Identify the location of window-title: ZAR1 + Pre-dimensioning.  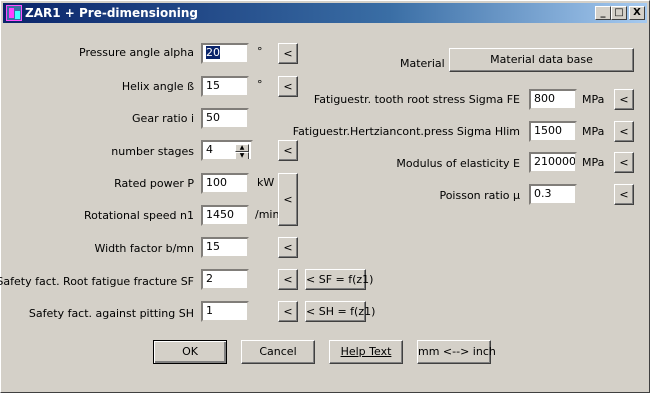
(111, 13).